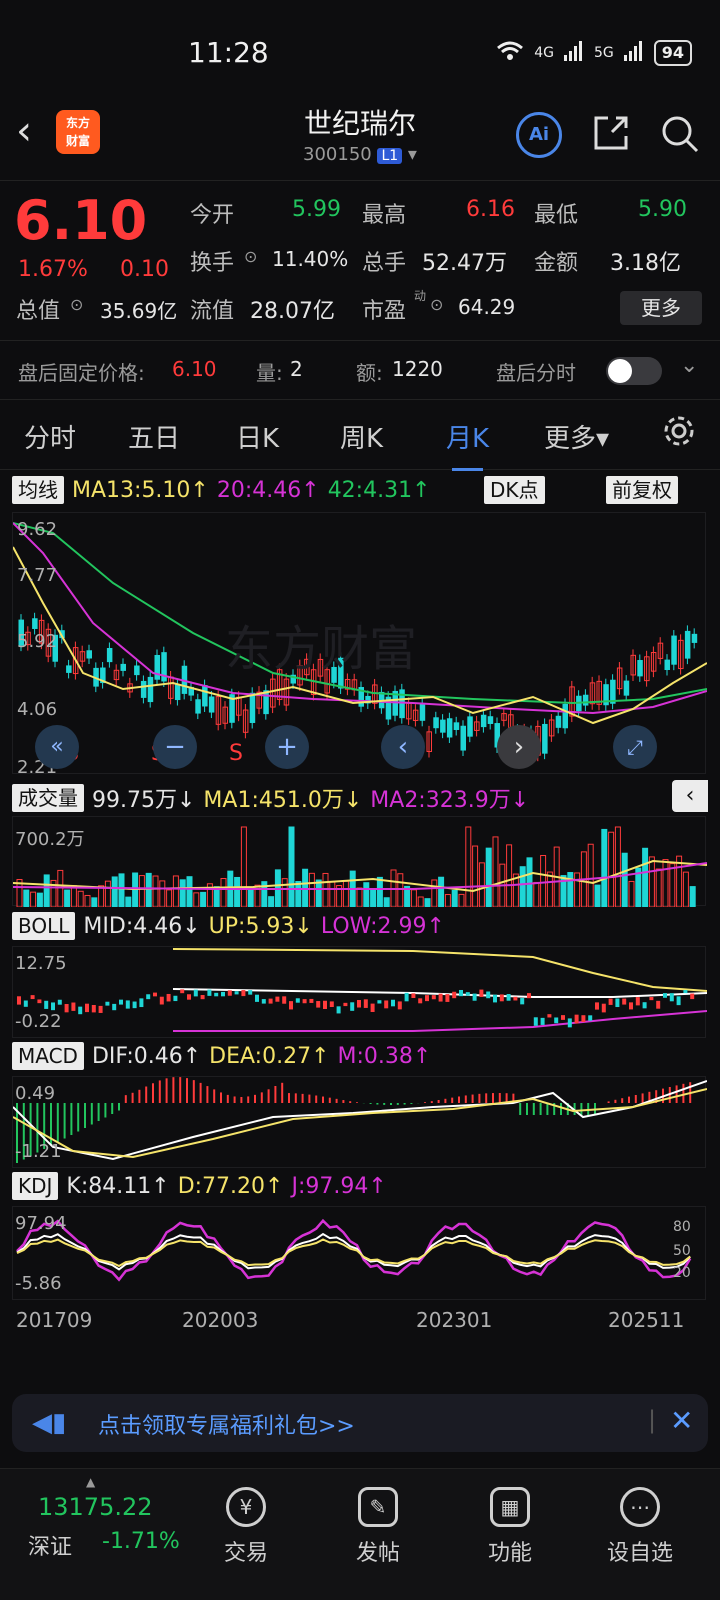 This screenshot has width=720, height=1600. What do you see at coordinates (359, 1122) in the screenshot?
I see `macd-chart: 0.49 -1.21` at bounding box center [359, 1122].